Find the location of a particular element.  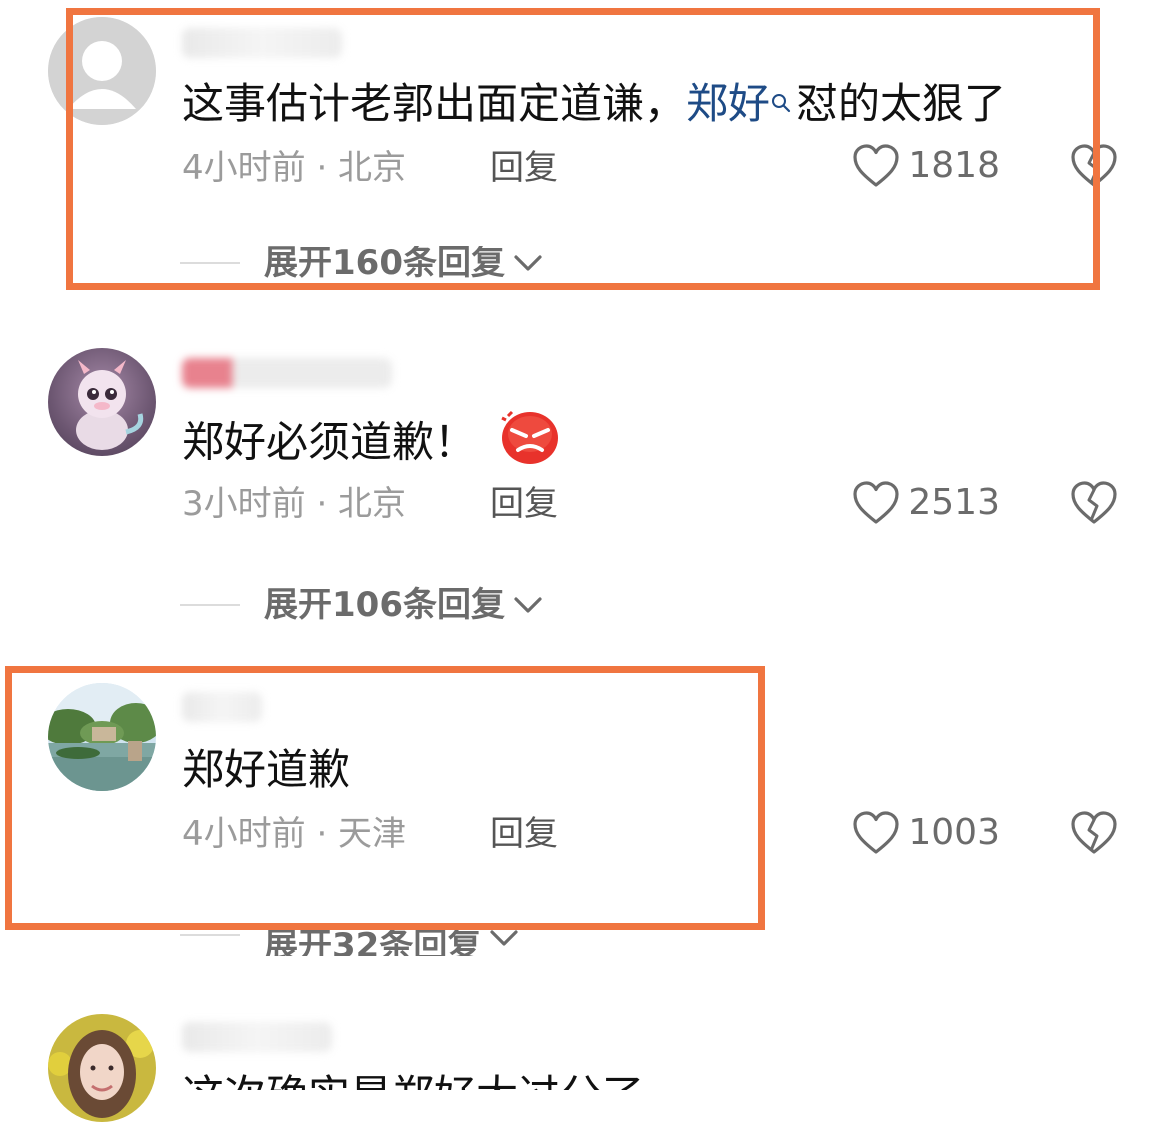

avatar-dragon is located at coordinates (102, 402).